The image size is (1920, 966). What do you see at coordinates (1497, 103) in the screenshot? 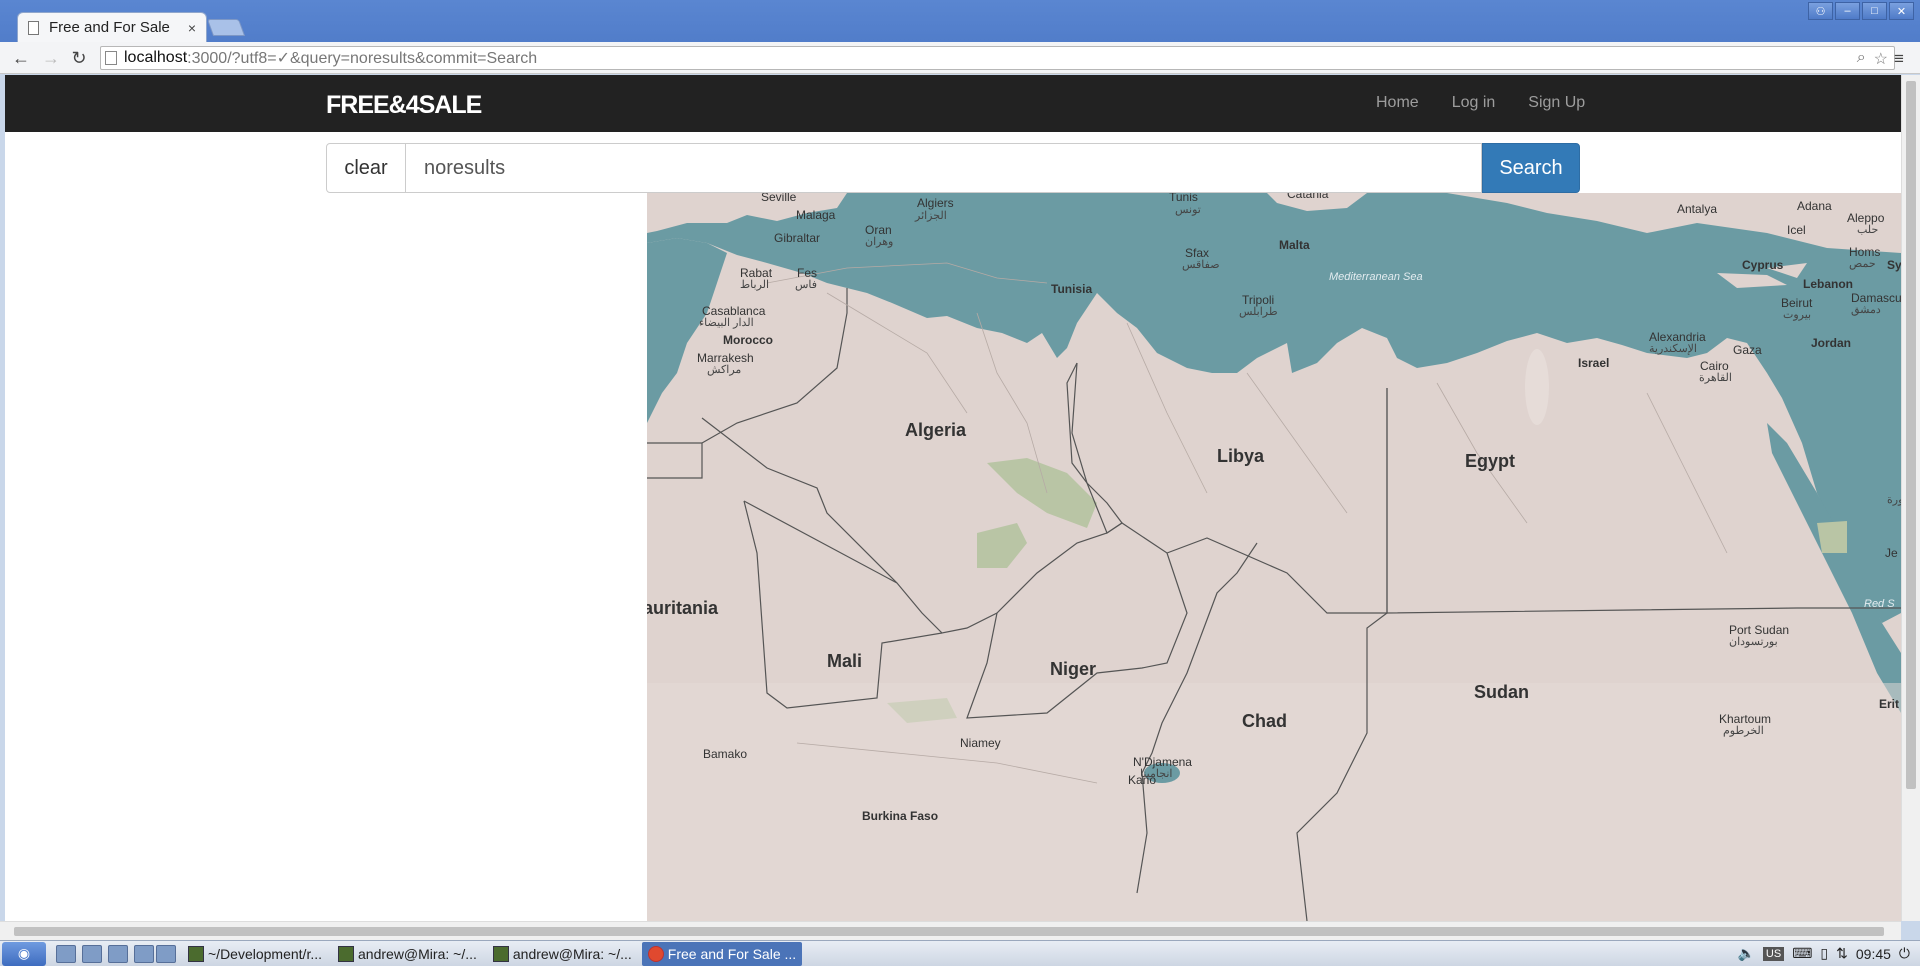
I see `nav-links: Home Log in Sign Up` at bounding box center [1497, 103].